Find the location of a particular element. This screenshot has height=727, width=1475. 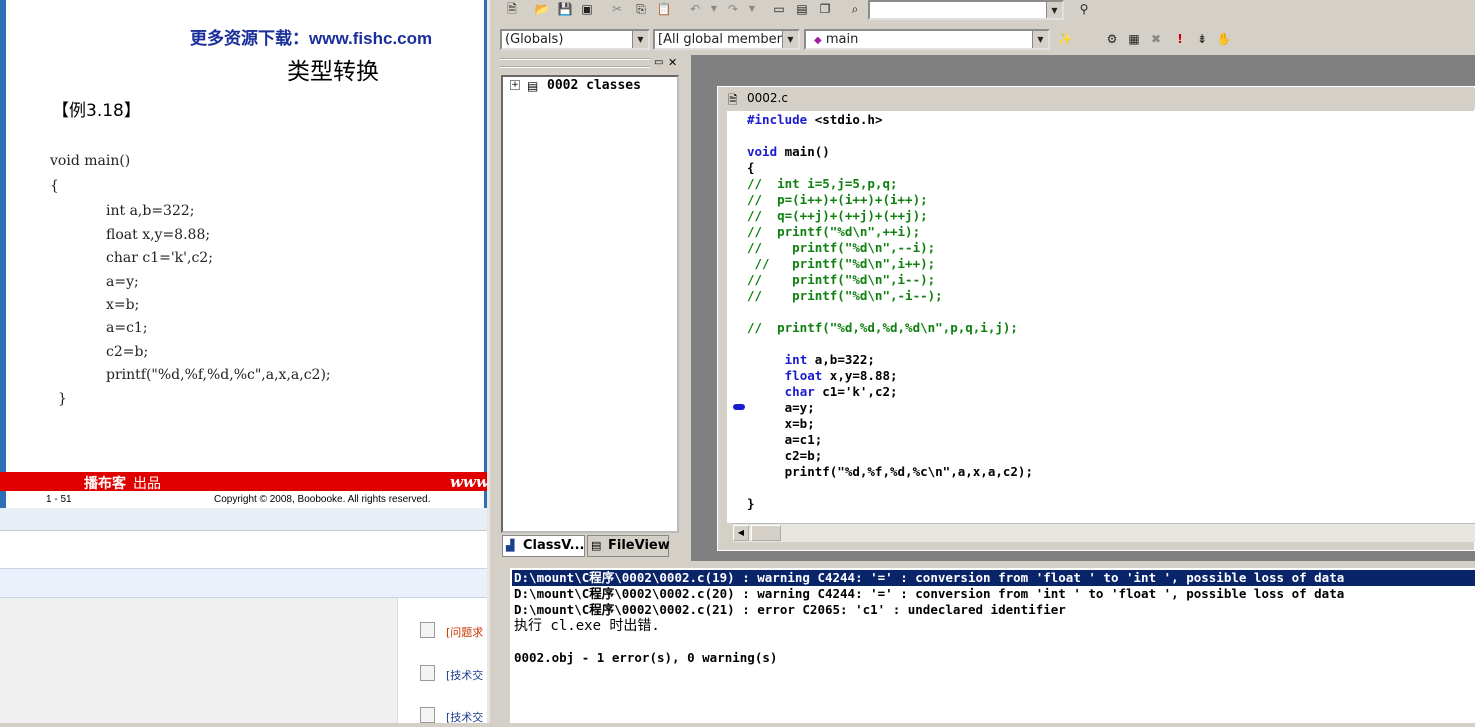

browser-blank-area is located at coordinates (243, 549).